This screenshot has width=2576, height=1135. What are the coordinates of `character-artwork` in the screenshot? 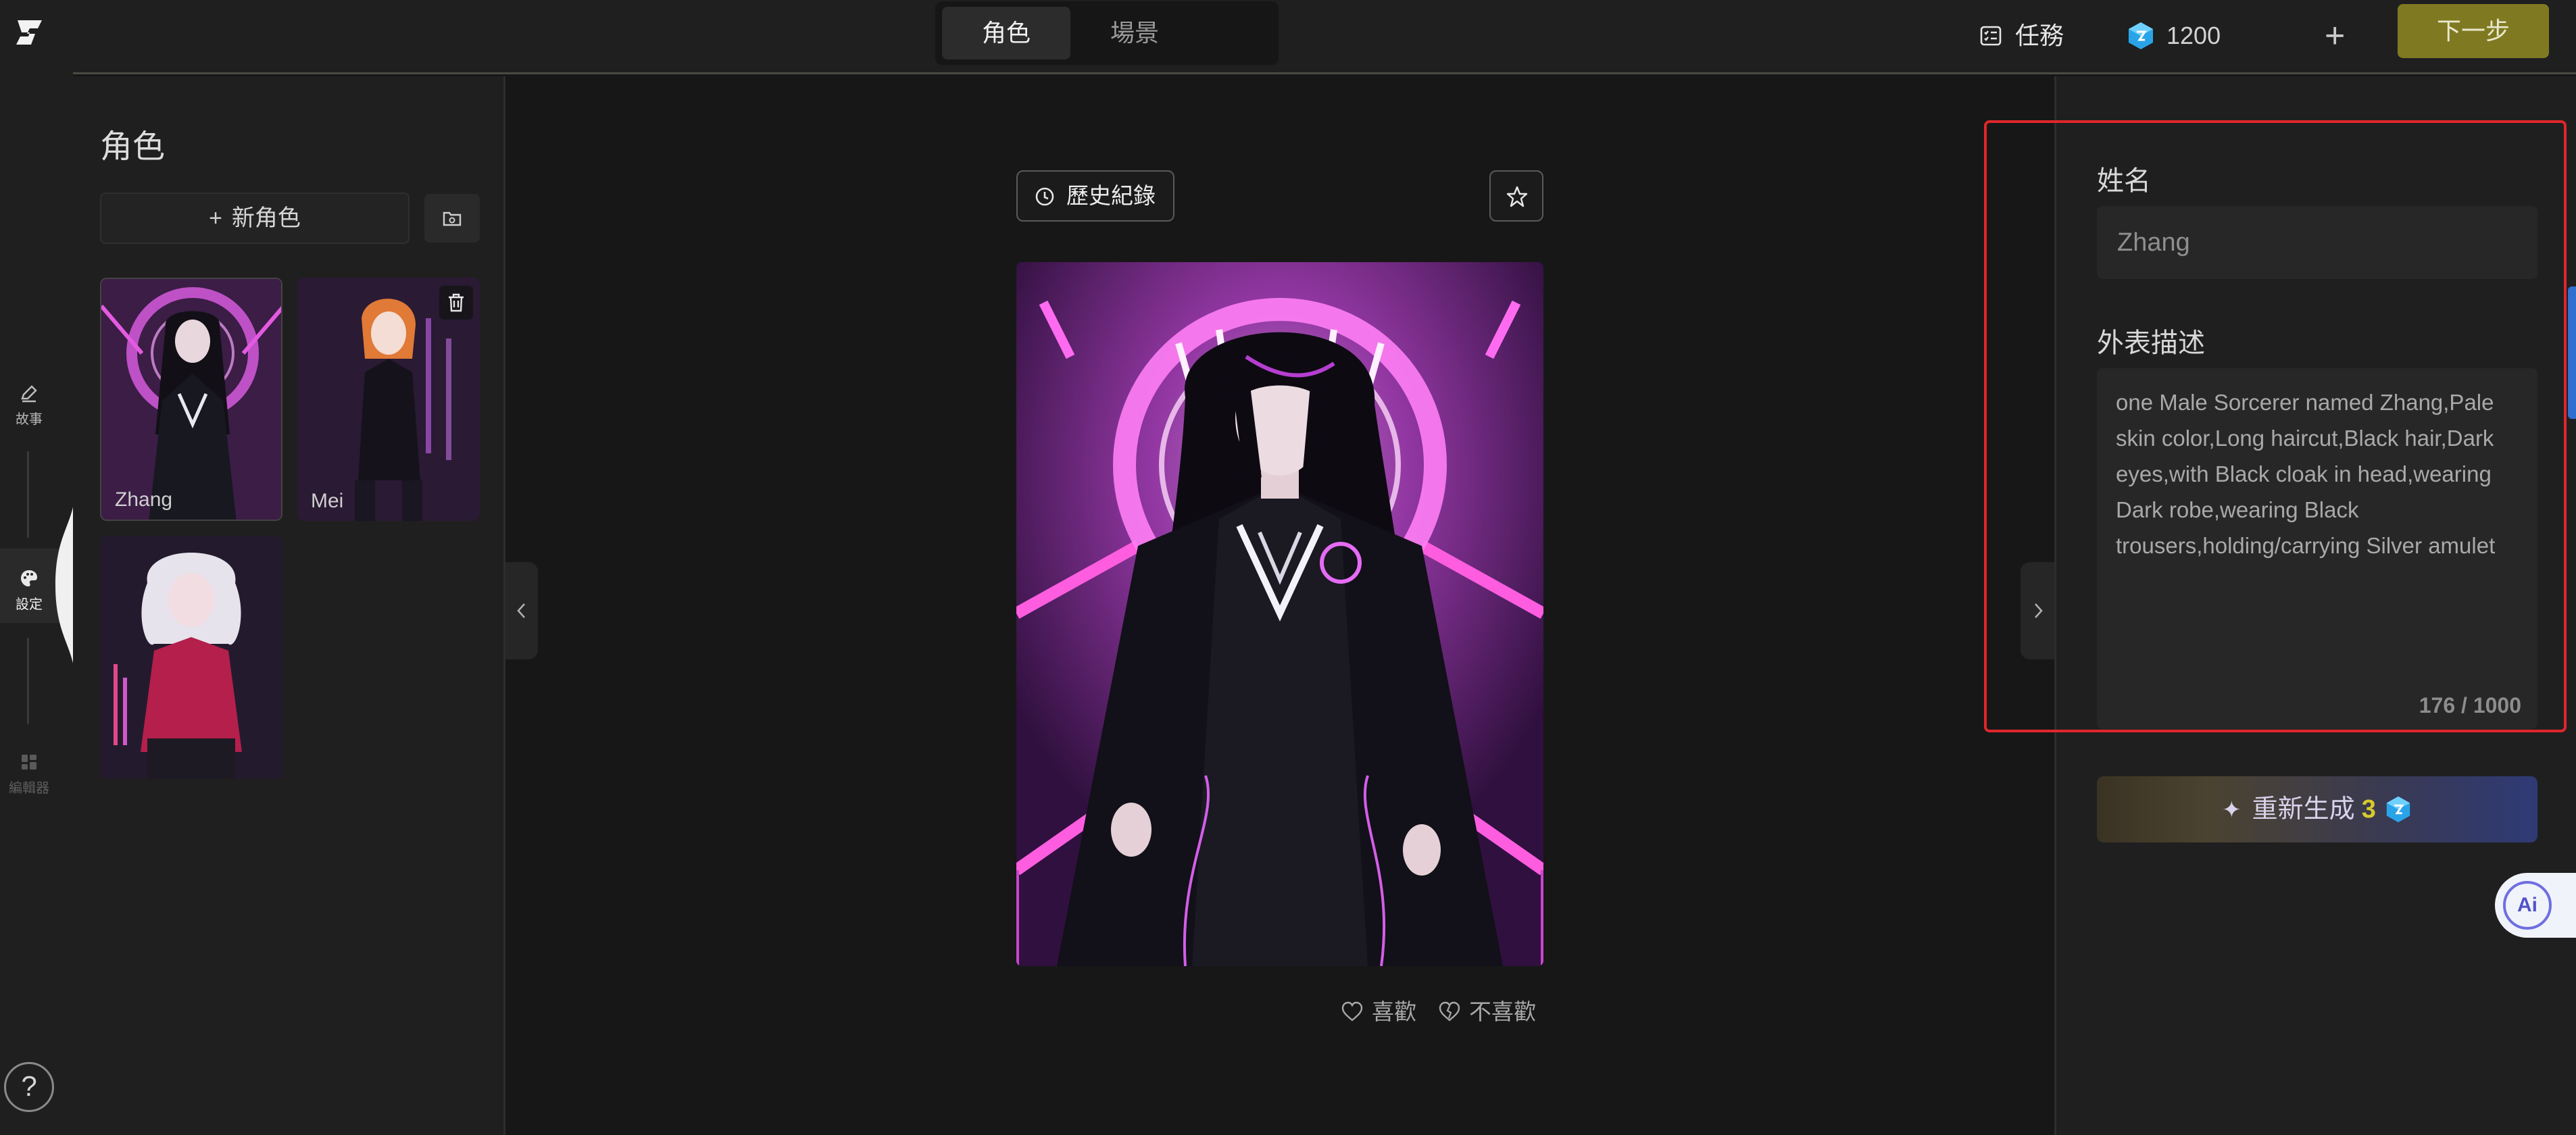 It's located at (1279, 614).